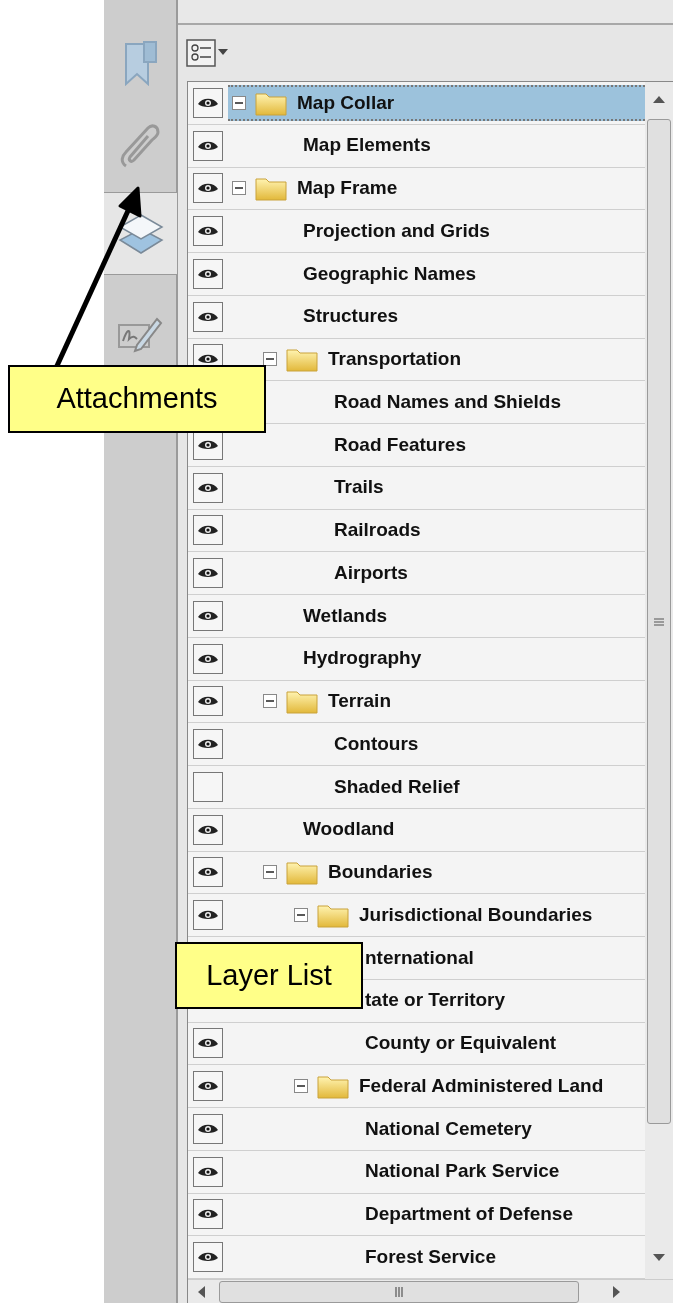 The width and height of the screenshot is (673, 1303). Describe the element at coordinates (367, 145) in the screenshot. I see `layer-name: Map Elements` at that location.